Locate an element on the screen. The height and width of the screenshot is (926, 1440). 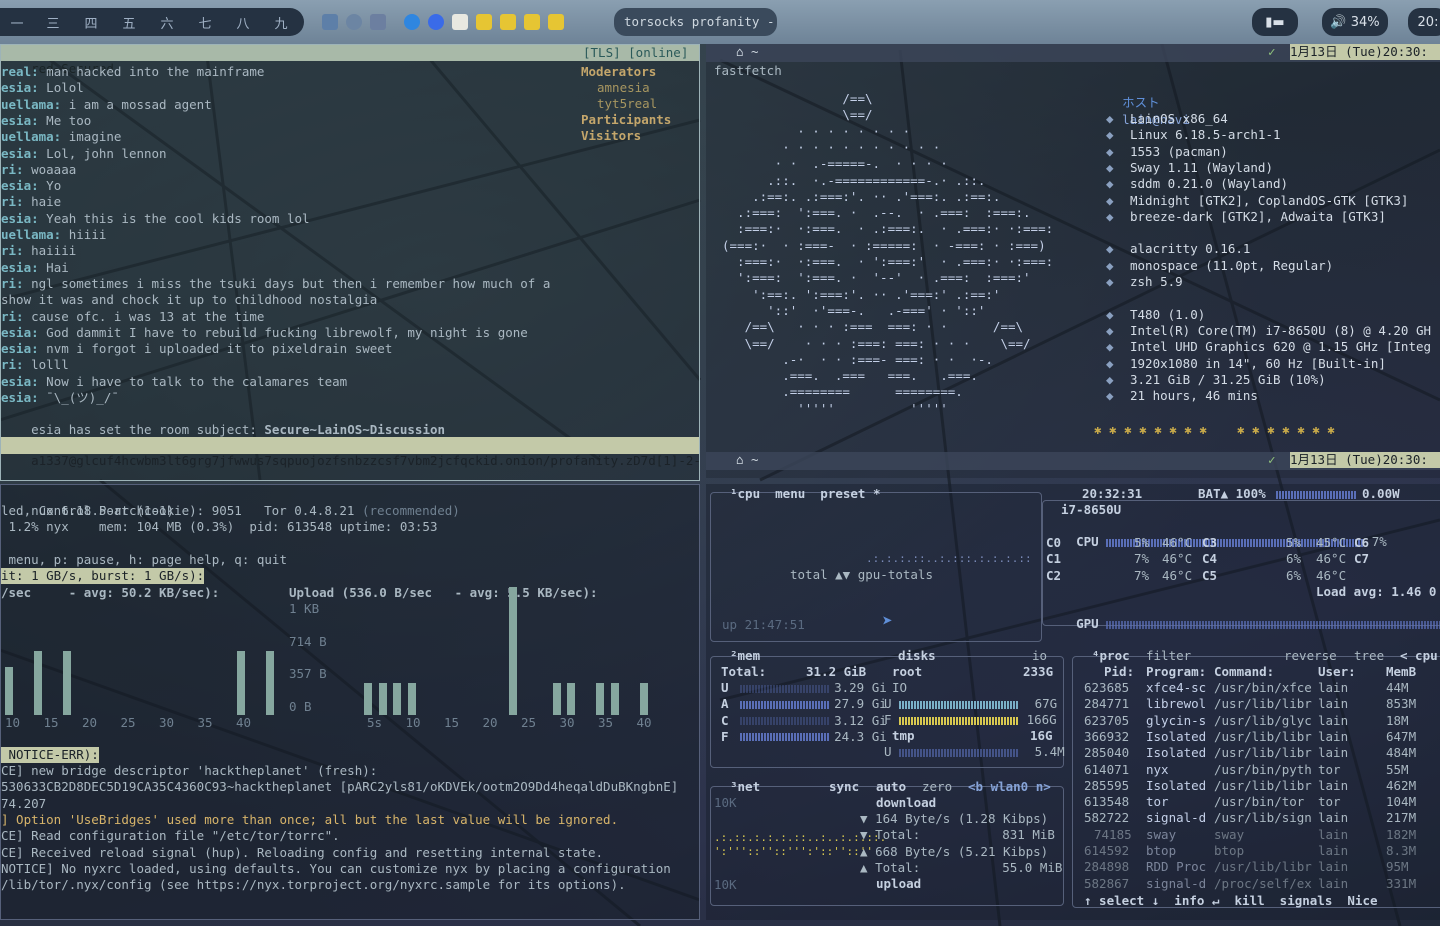
proc-cell: 8.3M is located at coordinates (1401, 850).